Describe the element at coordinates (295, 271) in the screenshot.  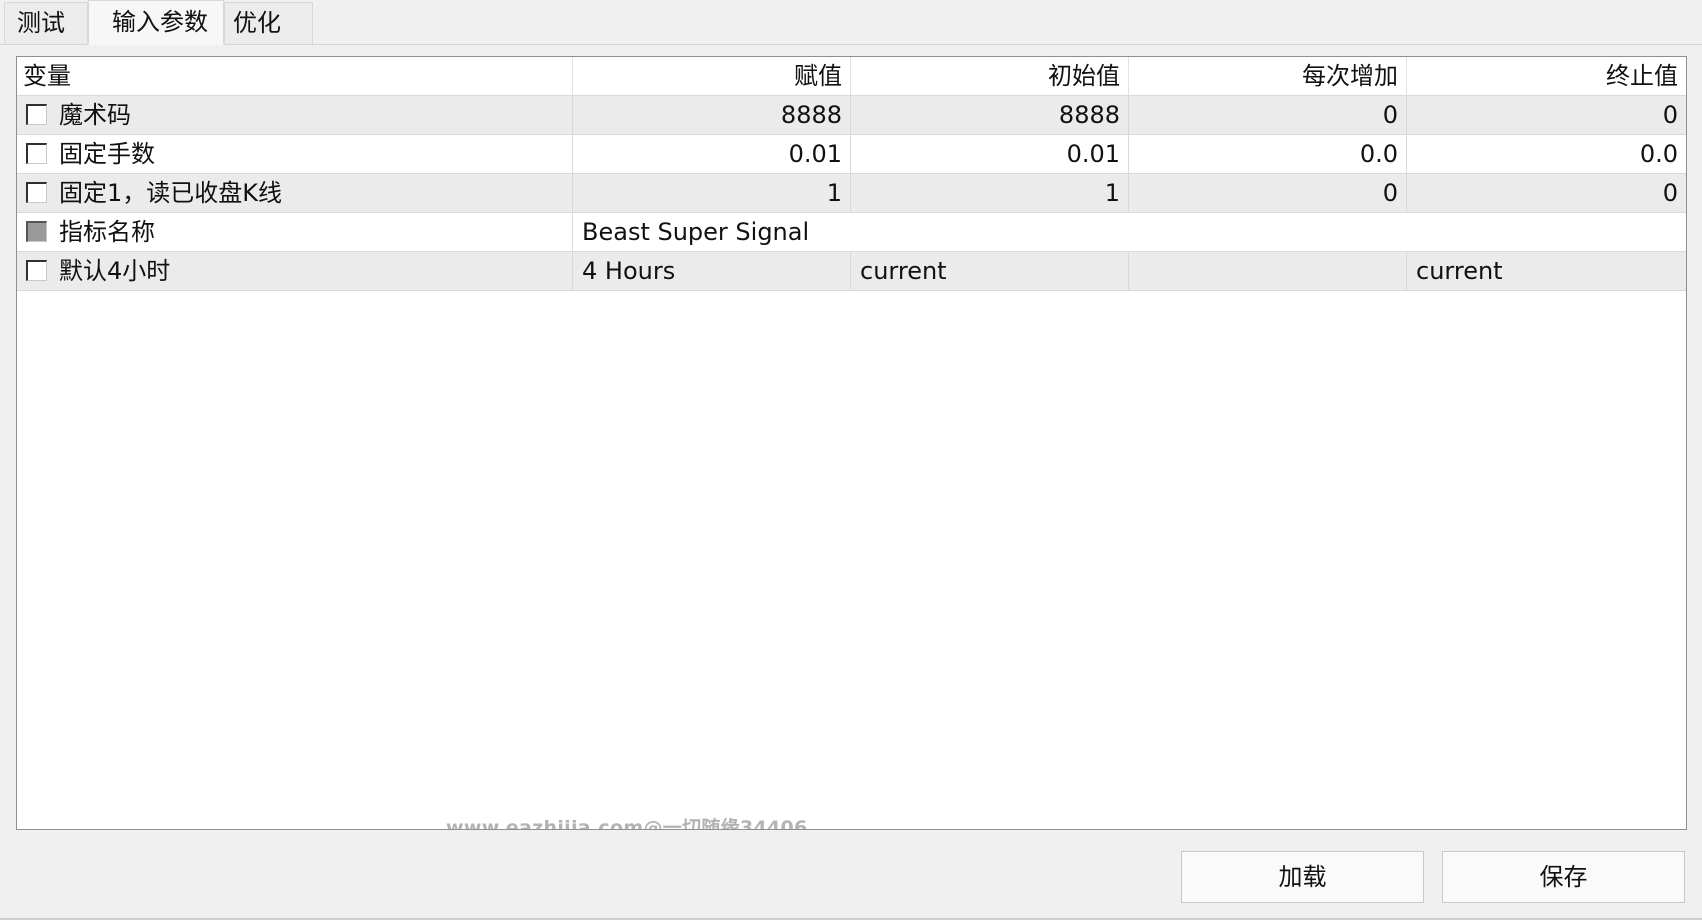
I see `variable-cell: 默认4小时` at that location.